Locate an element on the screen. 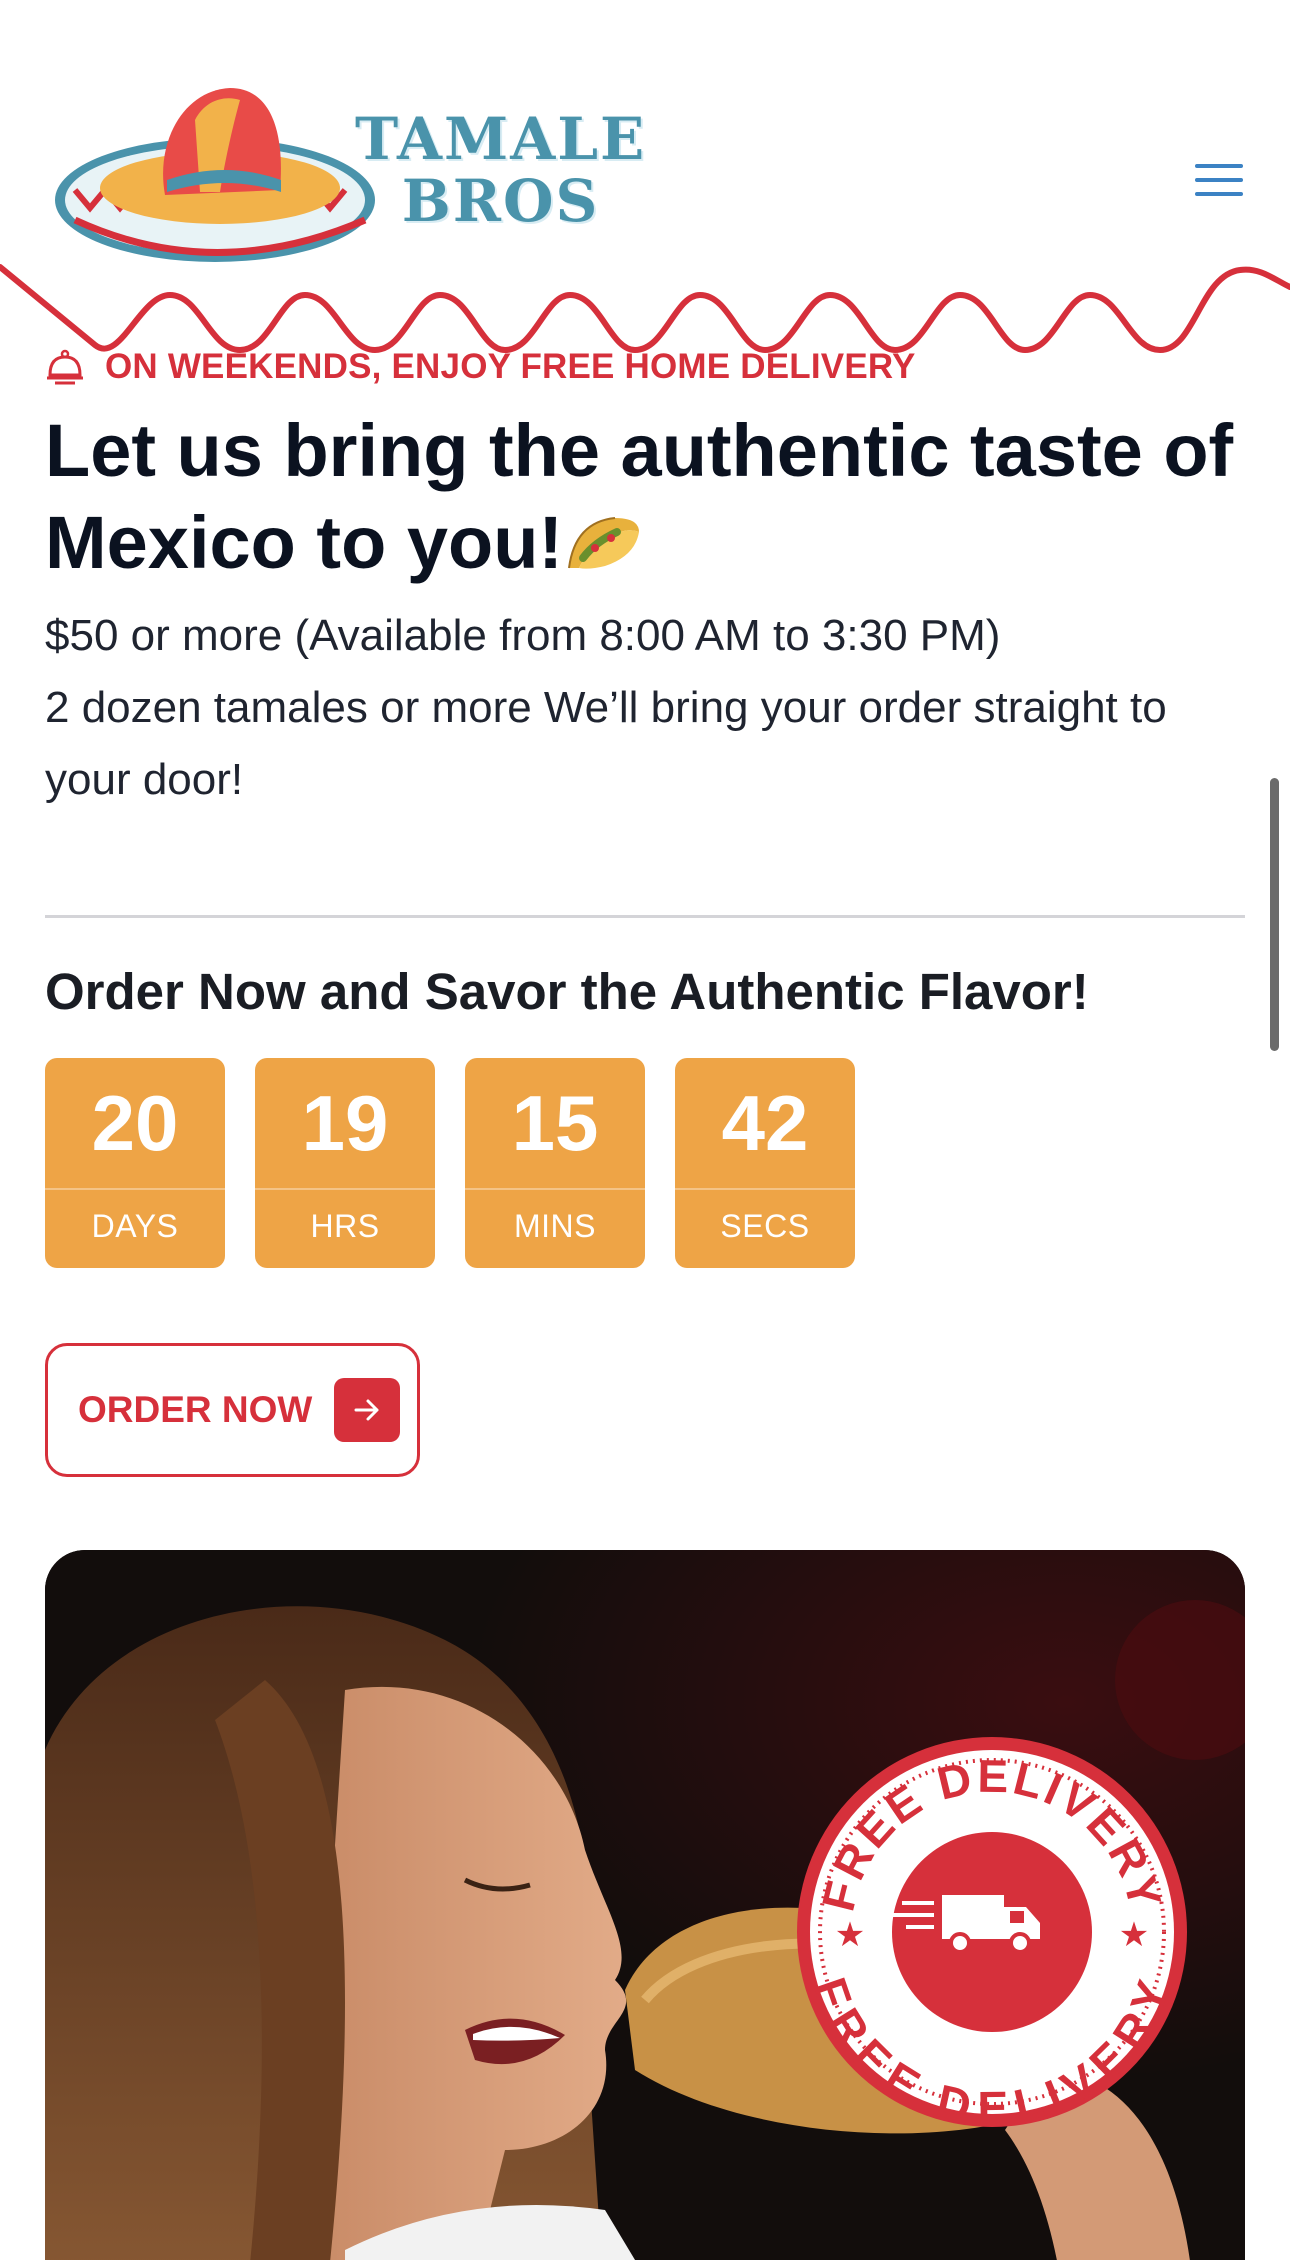 Image resolution: width=1290 pixels, height=2260 pixels. section-divider is located at coordinates (645, 916).